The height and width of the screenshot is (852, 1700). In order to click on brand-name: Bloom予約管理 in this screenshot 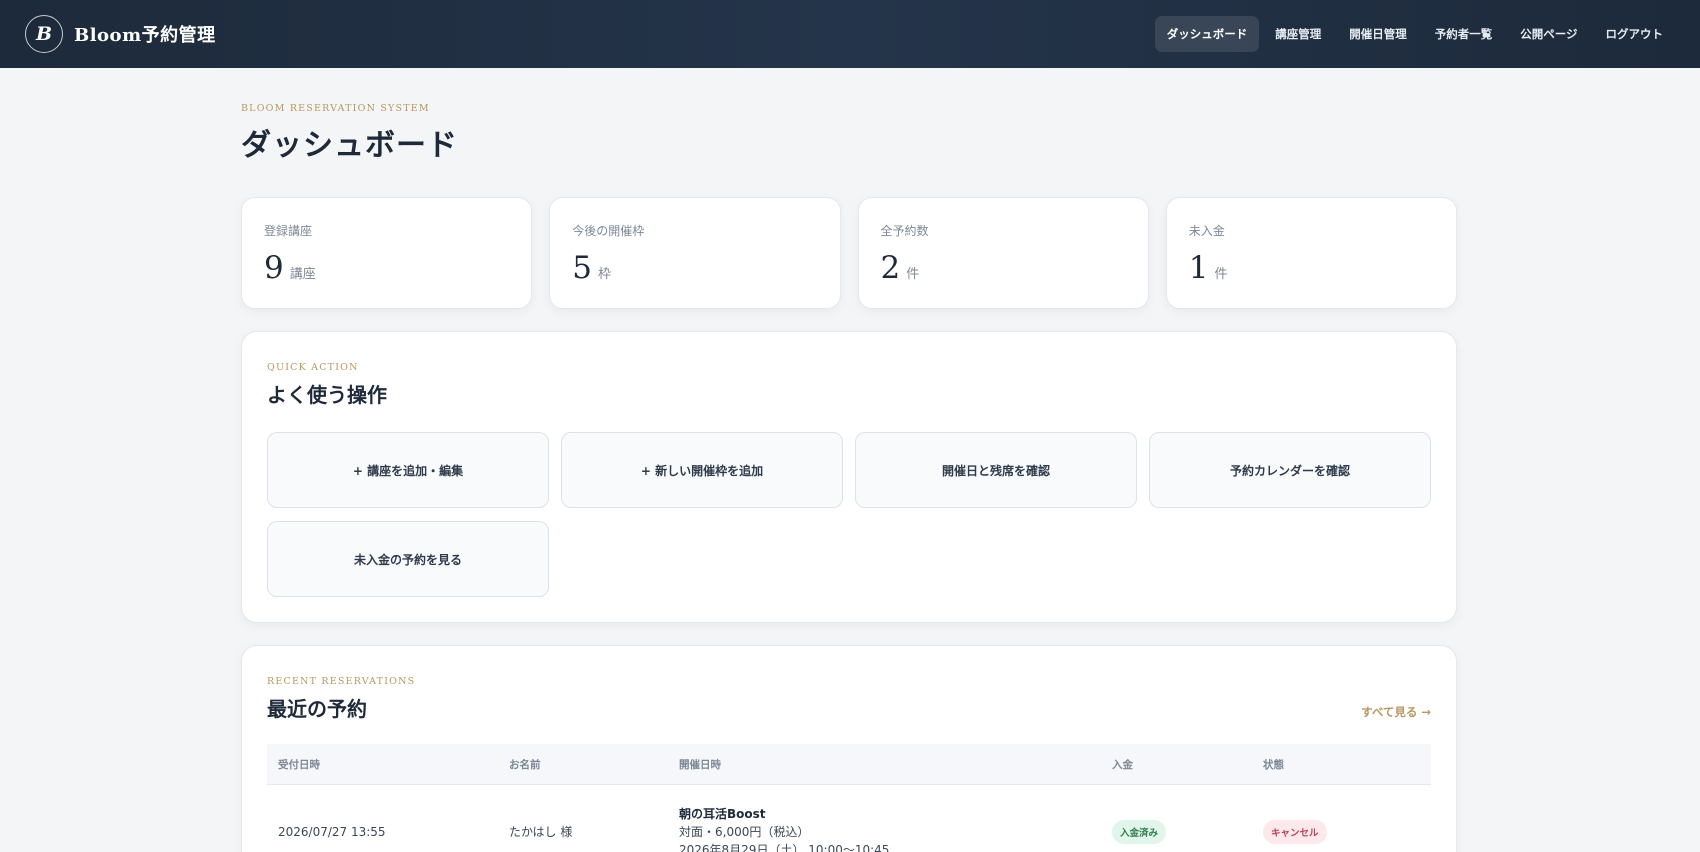, I will do `click(145, 35)`.